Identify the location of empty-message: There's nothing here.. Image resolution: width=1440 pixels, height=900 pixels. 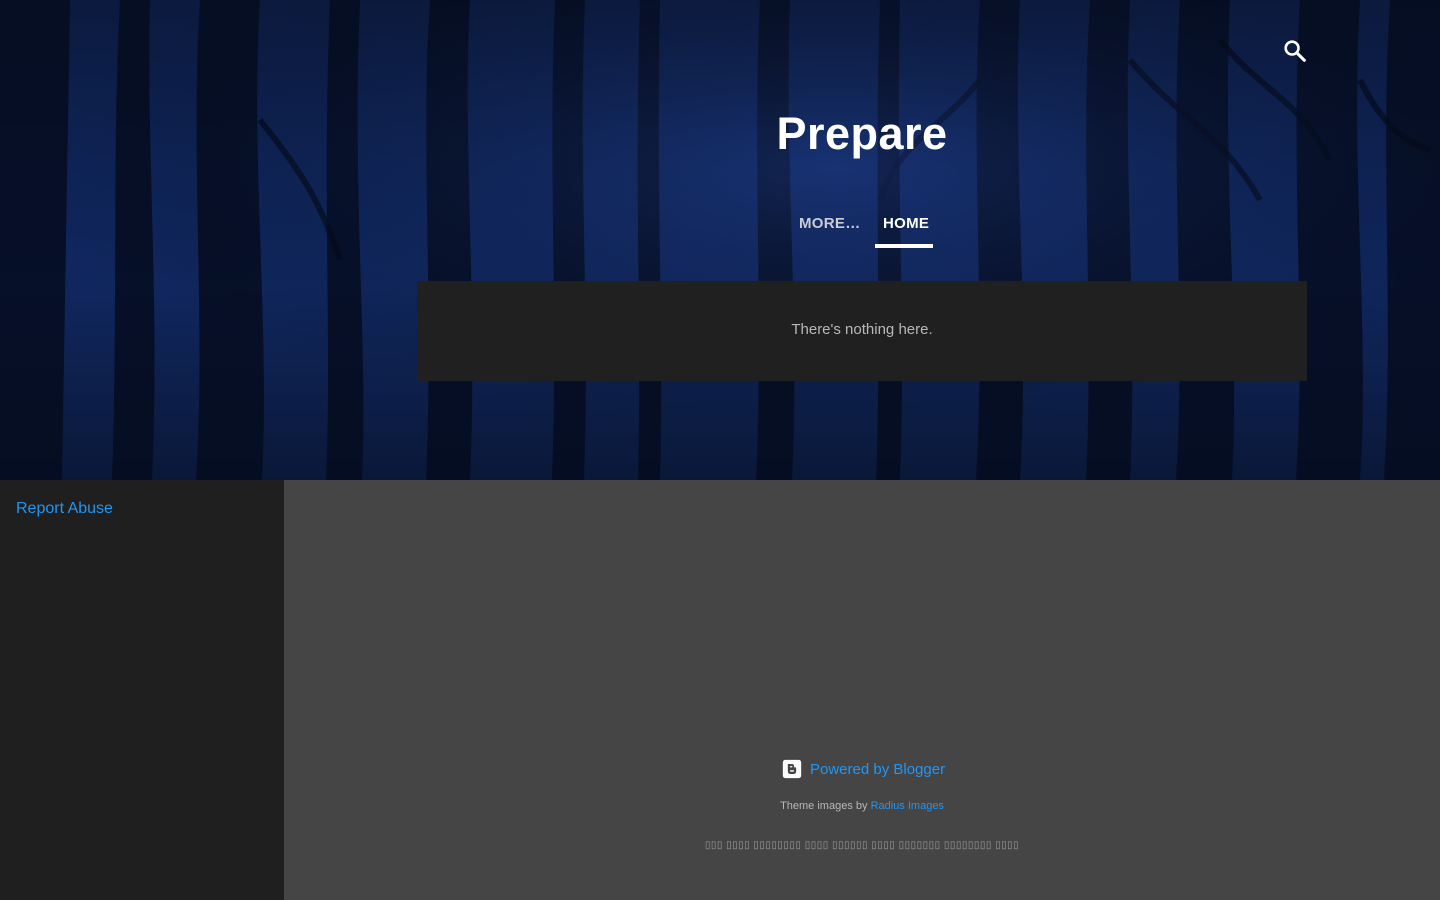
(862, 329).